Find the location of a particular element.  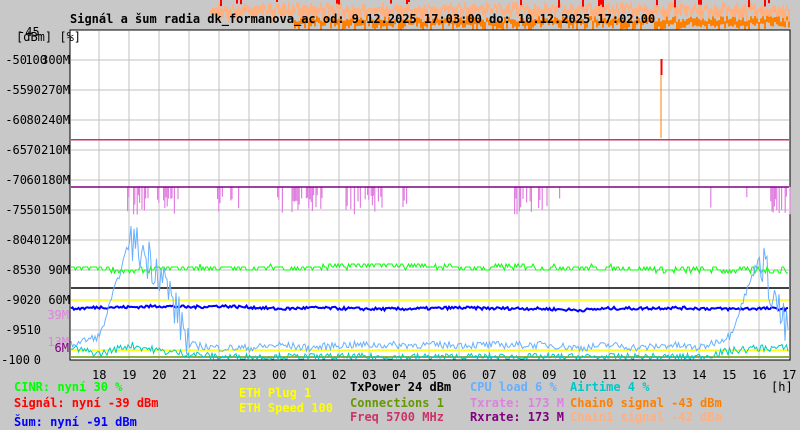

legend-txrate: Txrate: 173 M is located at coordinates (517, 403).